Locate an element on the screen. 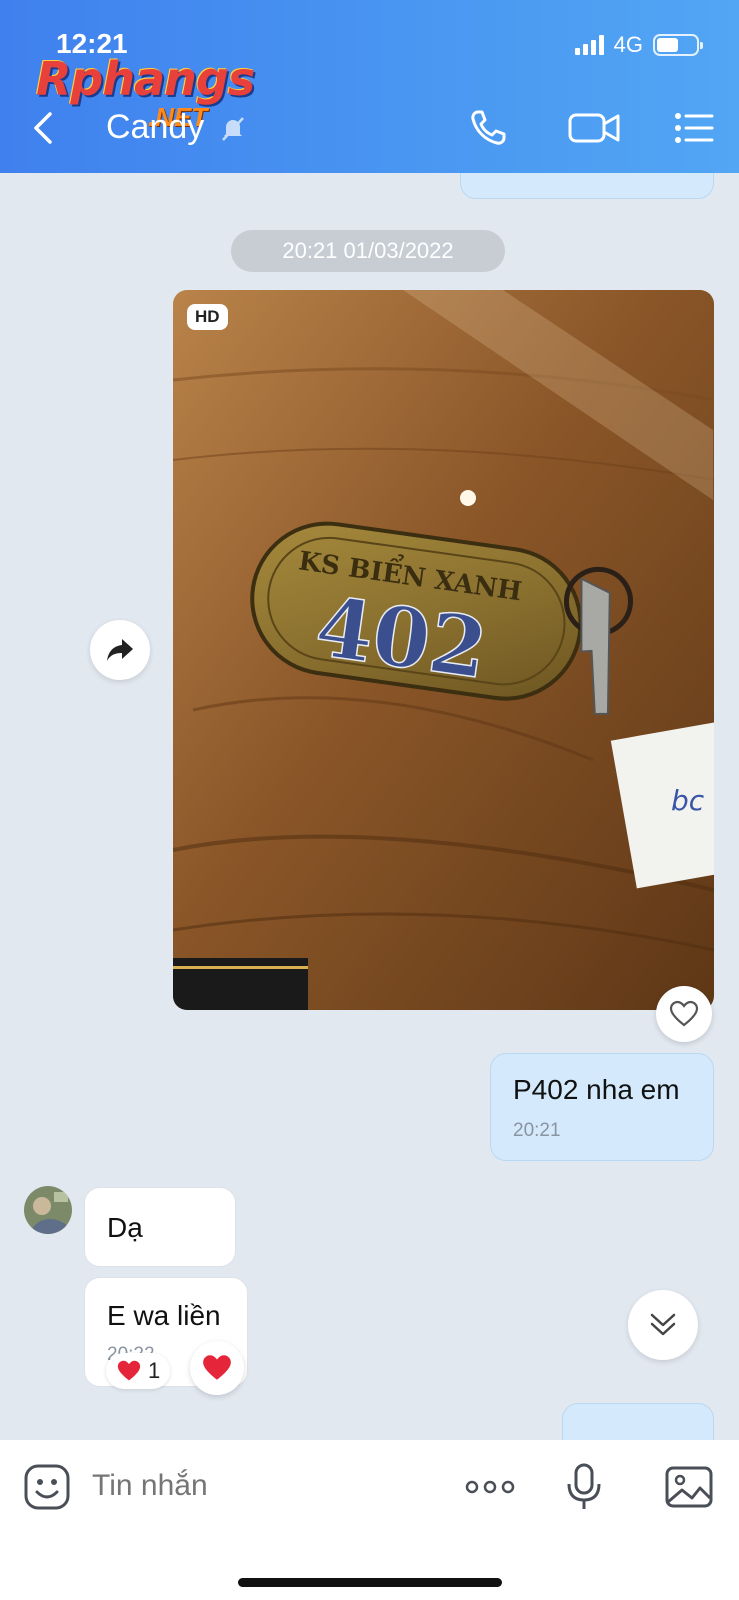 The height and width of the screenshot is (1600, 739). photo-note-text: bc is located at coordinates (688, 800).